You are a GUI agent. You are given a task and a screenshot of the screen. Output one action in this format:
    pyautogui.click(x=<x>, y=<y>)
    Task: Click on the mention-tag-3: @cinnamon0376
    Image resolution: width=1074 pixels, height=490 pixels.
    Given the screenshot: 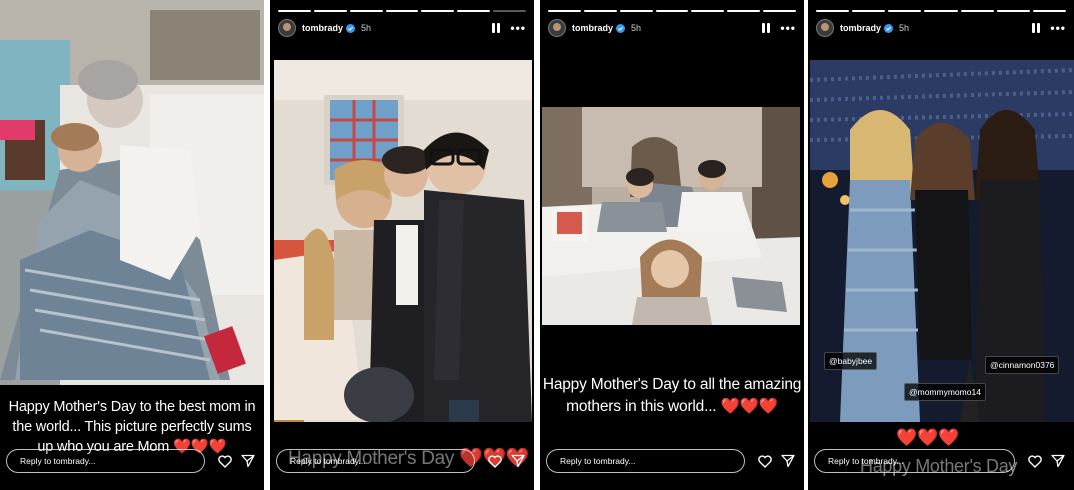 What is the action you would take?
    pyautogui.click(x=1022, y=365)
    